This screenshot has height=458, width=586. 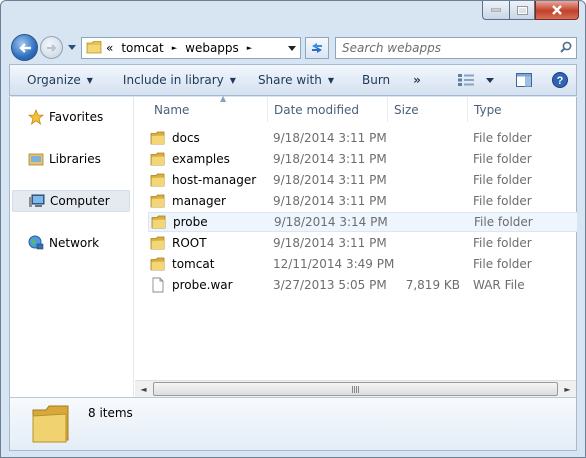 What do you see at coordinates (56, 80) in the screenshot?
I see `organize-button: Organize ▼` at bounding box center [56, 80].